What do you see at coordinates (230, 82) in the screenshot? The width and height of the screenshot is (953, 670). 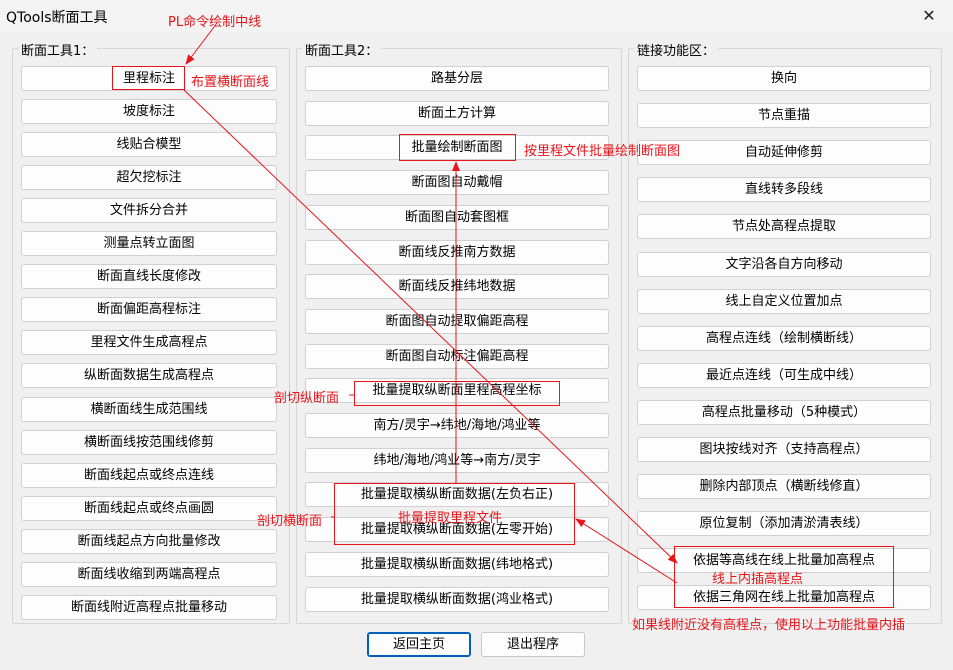 I see `anno-place-cross-lines: 布置横断面线` at bounding box center [230, 82].